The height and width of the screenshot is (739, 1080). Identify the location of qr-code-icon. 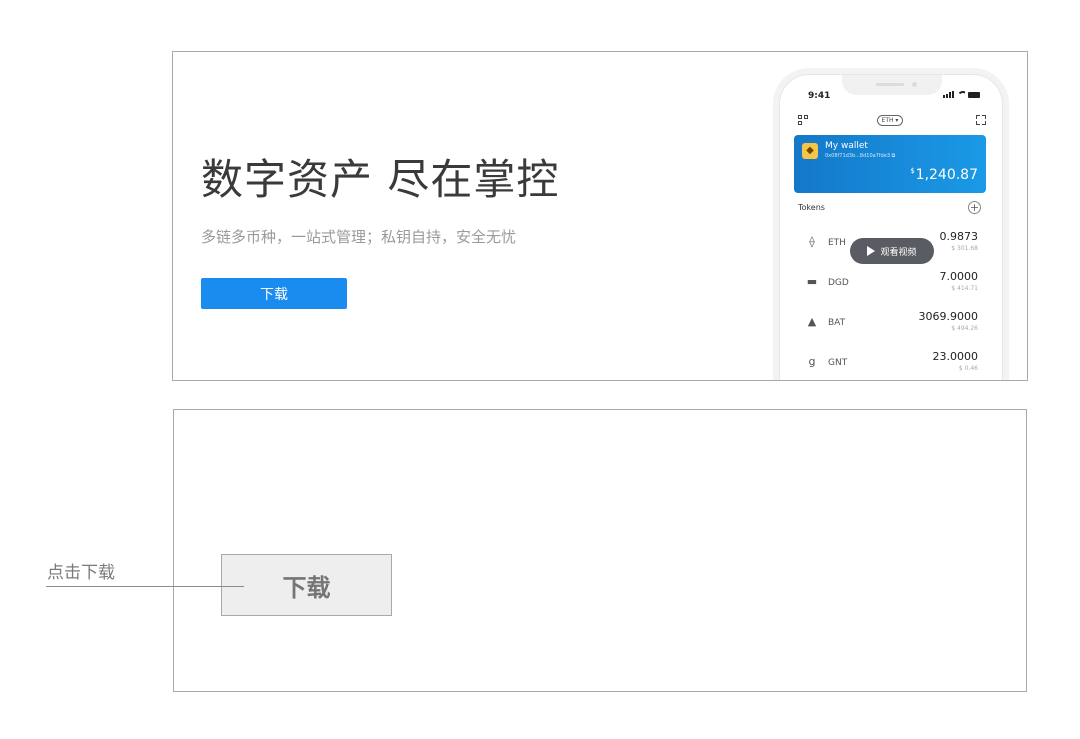
(803, 120).